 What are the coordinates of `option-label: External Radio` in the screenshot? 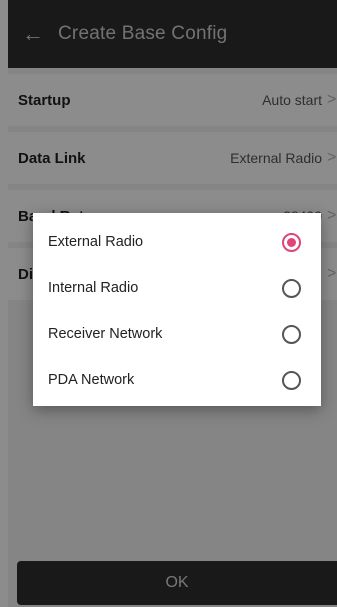 It's located at (96, 242).